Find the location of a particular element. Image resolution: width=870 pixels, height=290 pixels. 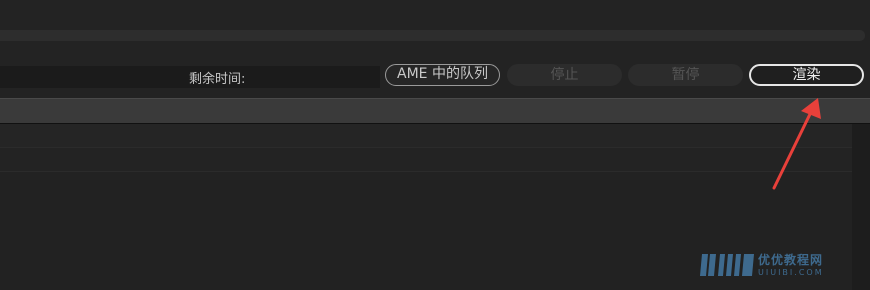

uiiiuiii-logo-icon is located at coordinates (727, 265).